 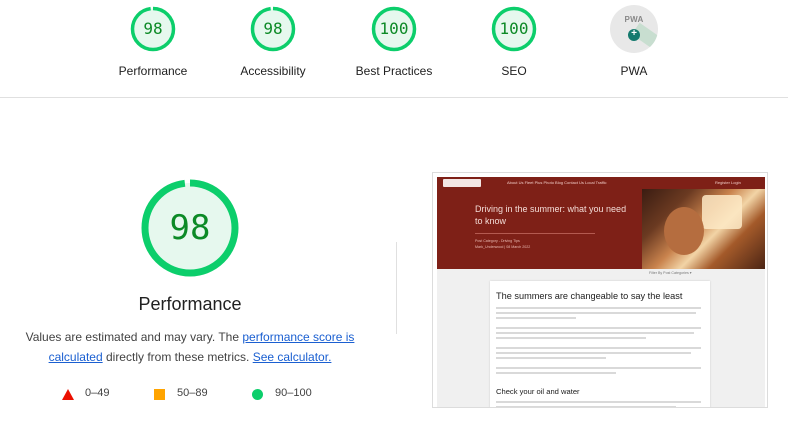 What do you see at coordinates (684, 231) in the screenshot?
I see `hero-photo-dog` at bounding box center [684, 231].